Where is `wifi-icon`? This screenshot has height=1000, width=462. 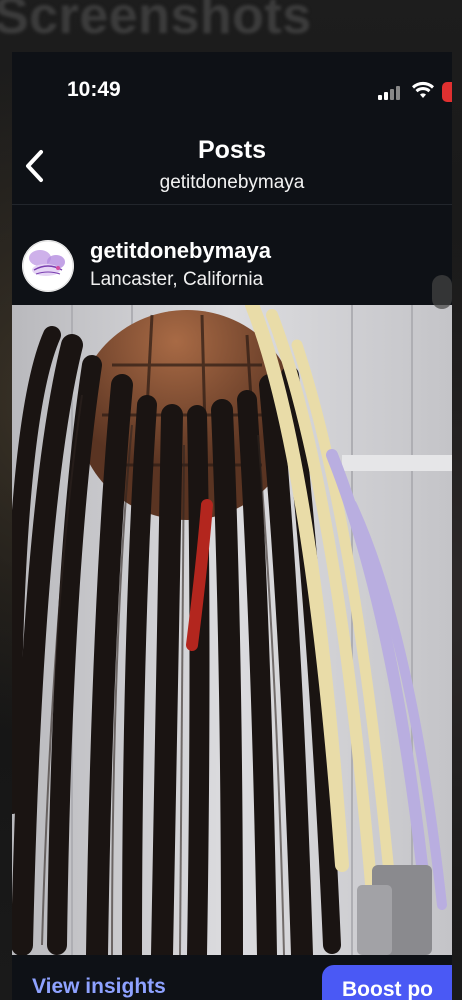 wifi-icon is located at coordinates (423, 89).